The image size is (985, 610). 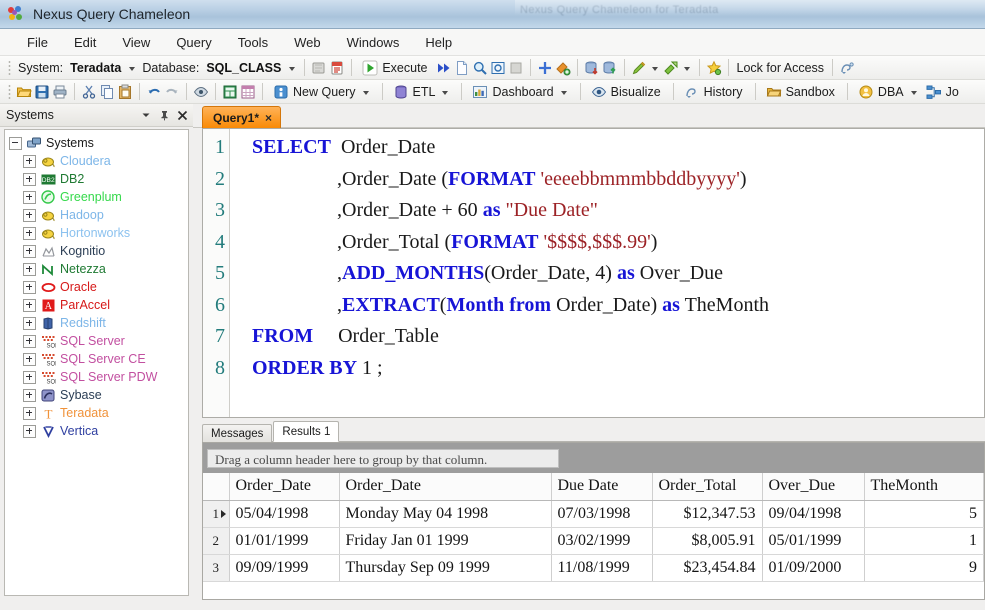 I want to click on history-icon, so click(x=847, y=68).